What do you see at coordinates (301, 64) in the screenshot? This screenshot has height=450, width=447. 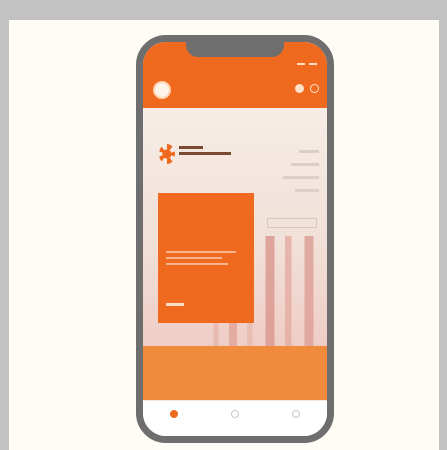 I see `signal-icon` at bounding box center [301, 64].